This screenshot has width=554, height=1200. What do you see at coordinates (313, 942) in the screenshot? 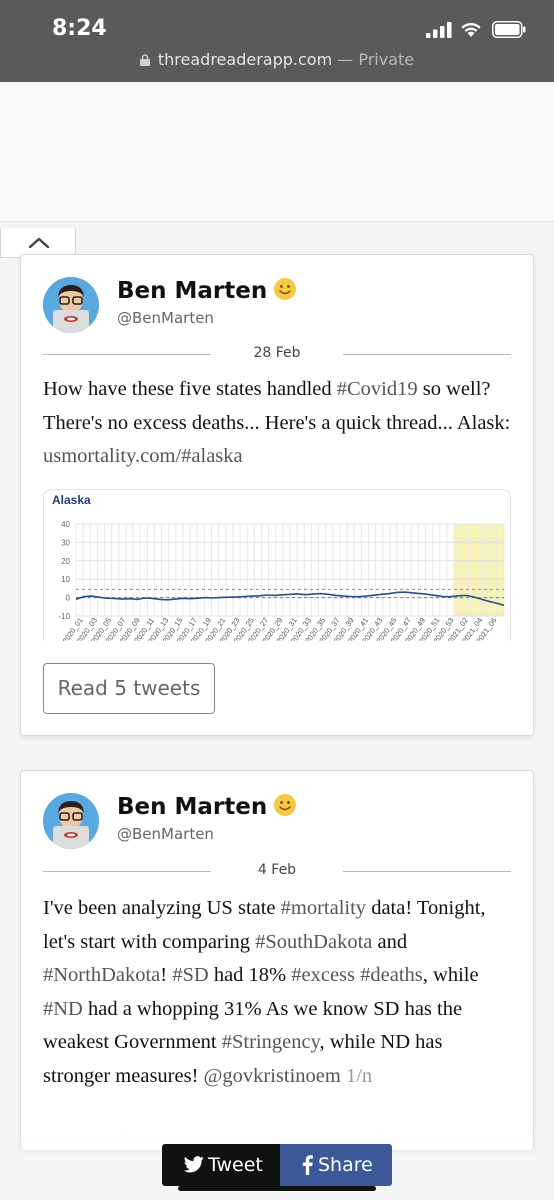
I see `hashtag-link: #SouthDakota` at bounding box center [313, 942].